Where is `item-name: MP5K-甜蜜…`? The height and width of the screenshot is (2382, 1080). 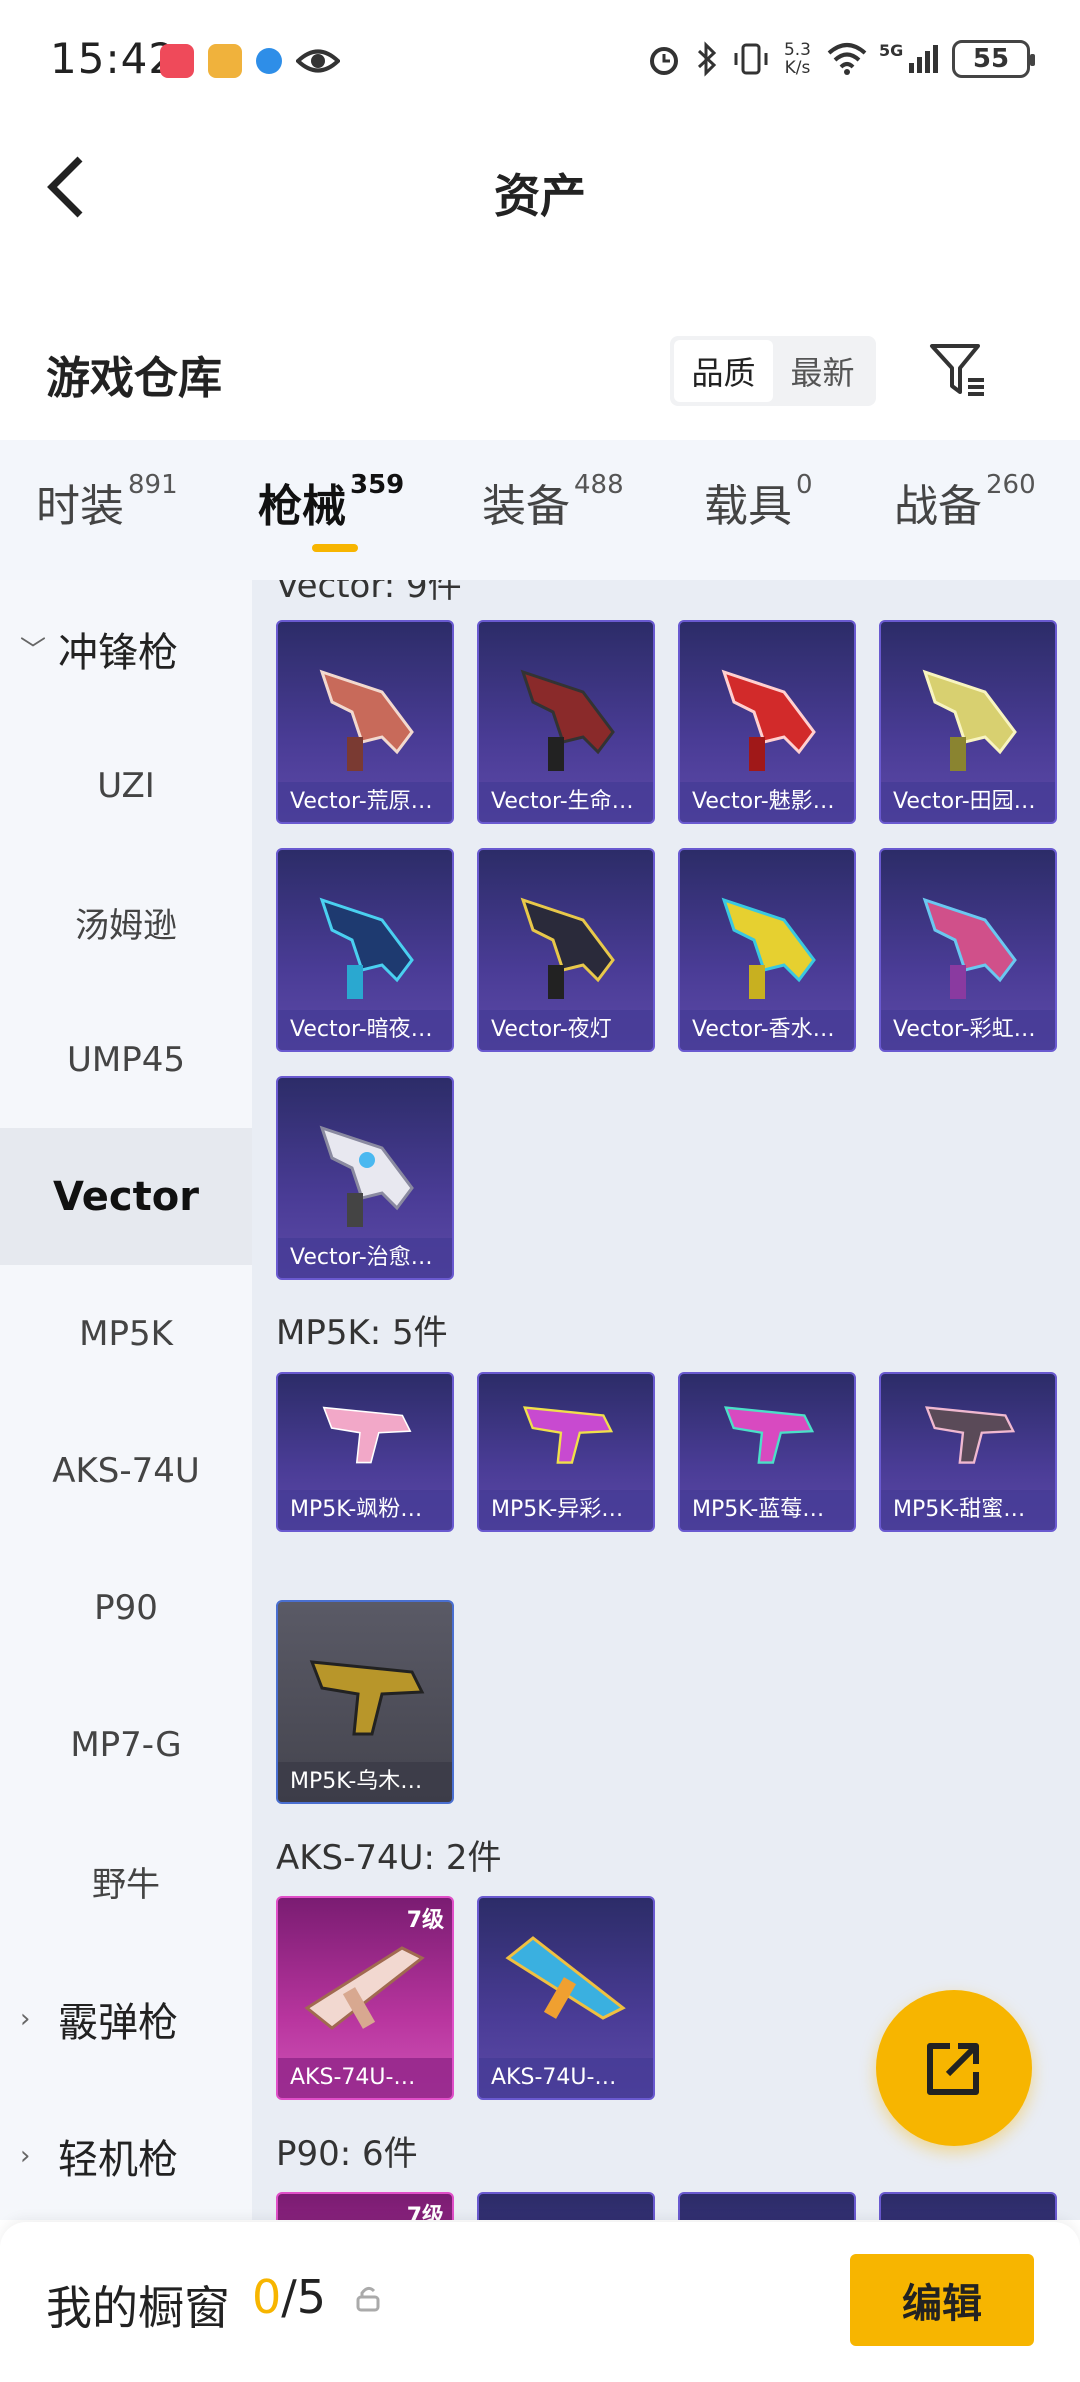 item-name: MP5K-甜蜜… is located at coordinates (968, 1510).